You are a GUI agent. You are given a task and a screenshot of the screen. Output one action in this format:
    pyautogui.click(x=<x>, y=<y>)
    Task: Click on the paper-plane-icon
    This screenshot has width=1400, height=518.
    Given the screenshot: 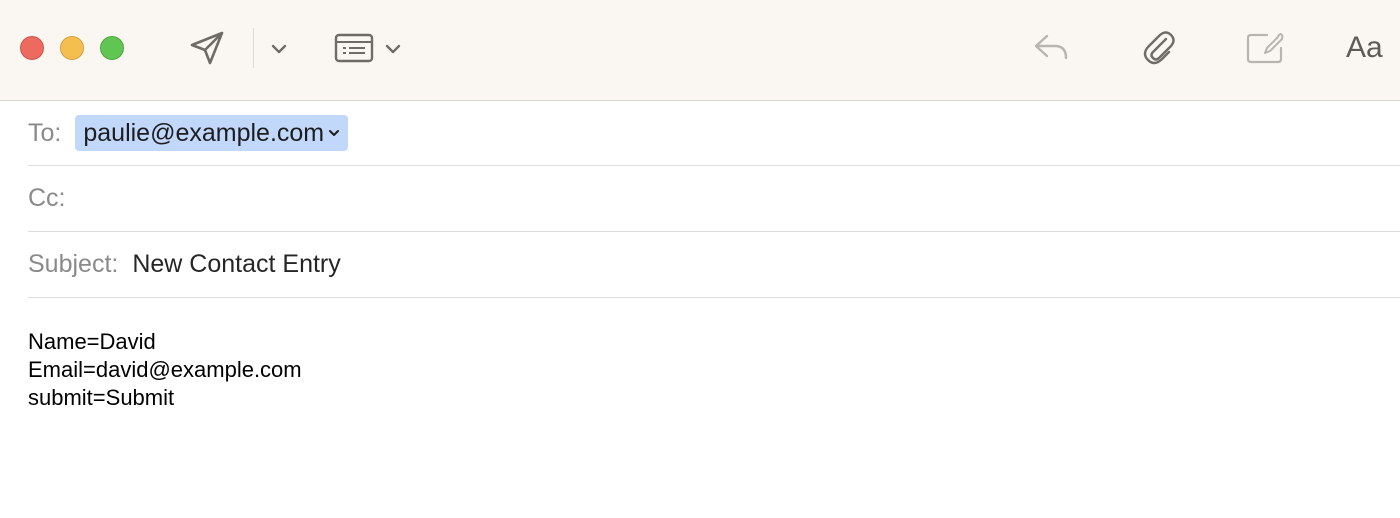 What is the action you would take?
    pyautogui.click(x=207, y=48)
    